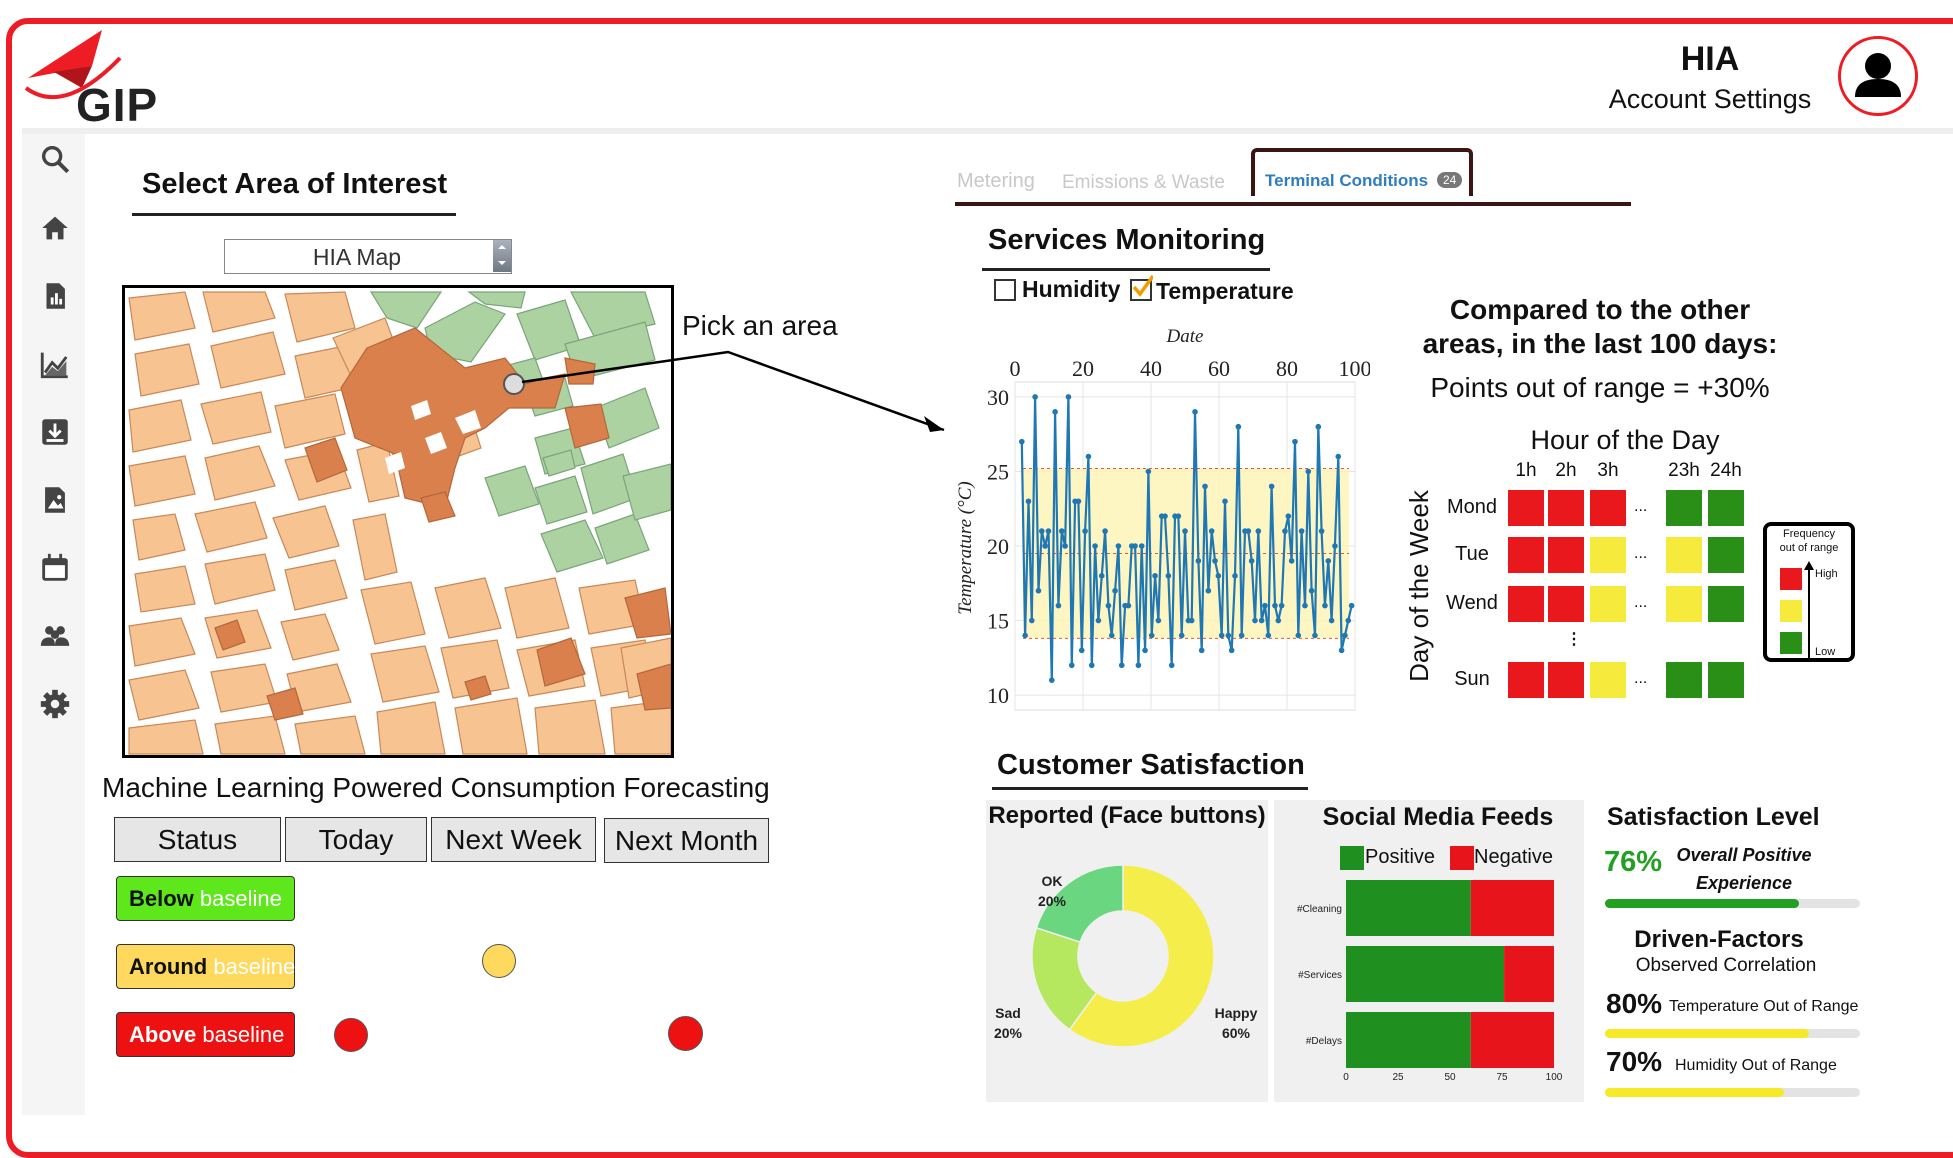 This screenshot has height=1158, width=1953. What do you see at coordinates (55, 364) in the screenshot?
I see `chart-icon` at bounding box center [55, 364].